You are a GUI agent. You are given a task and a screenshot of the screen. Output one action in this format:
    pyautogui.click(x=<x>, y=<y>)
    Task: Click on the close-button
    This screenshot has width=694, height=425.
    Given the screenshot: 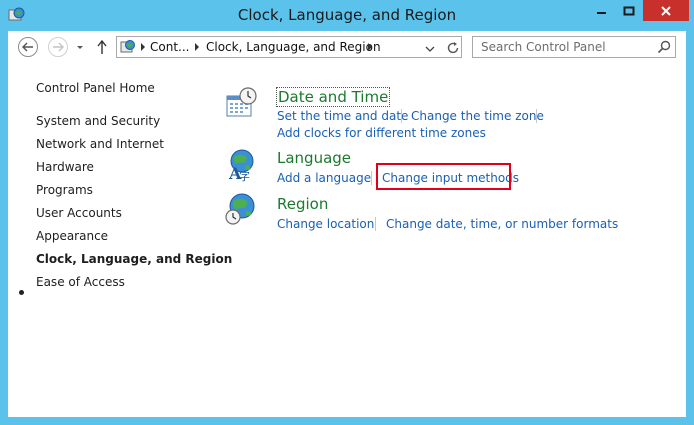 What is the action you would take?
    pyautogui.click(x=666, y=10)
    